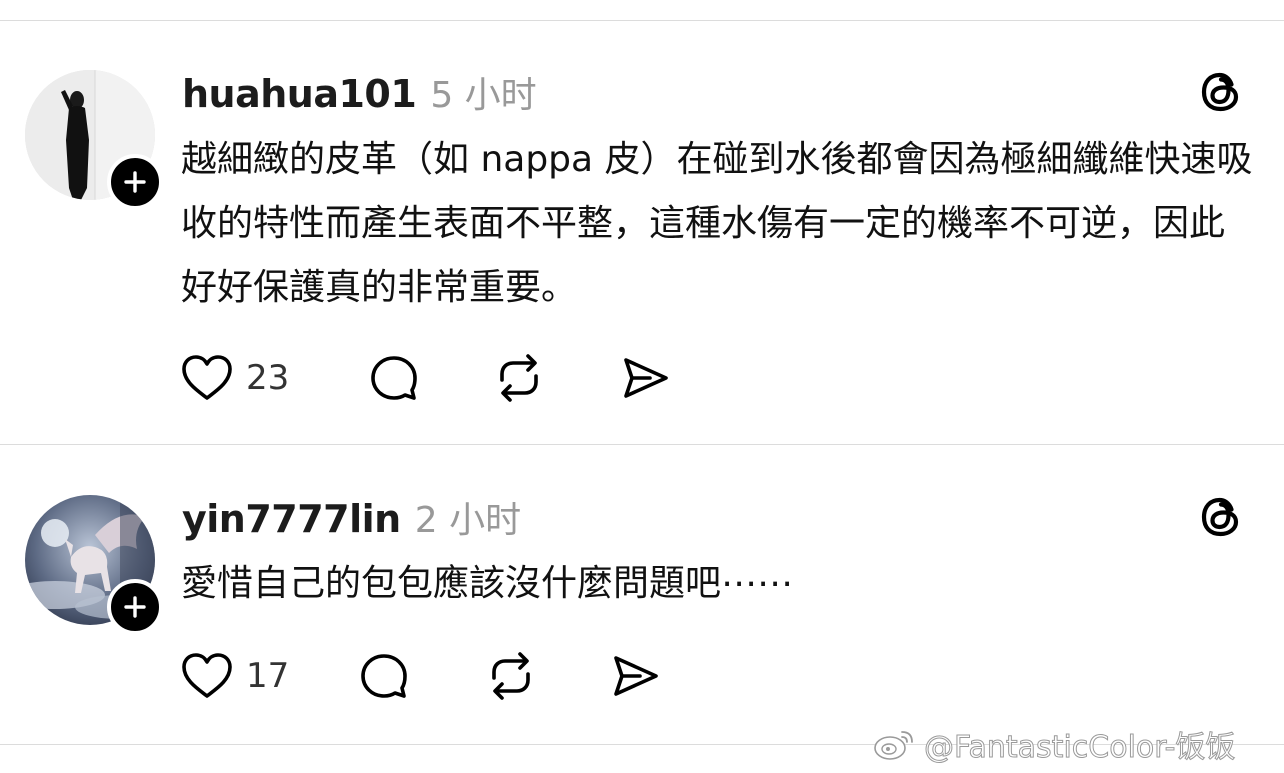  Describe the element at coordinates (1080, 748) in the screenshot. I see `watermark-text: @FantasticColor-饭饭` at that location.